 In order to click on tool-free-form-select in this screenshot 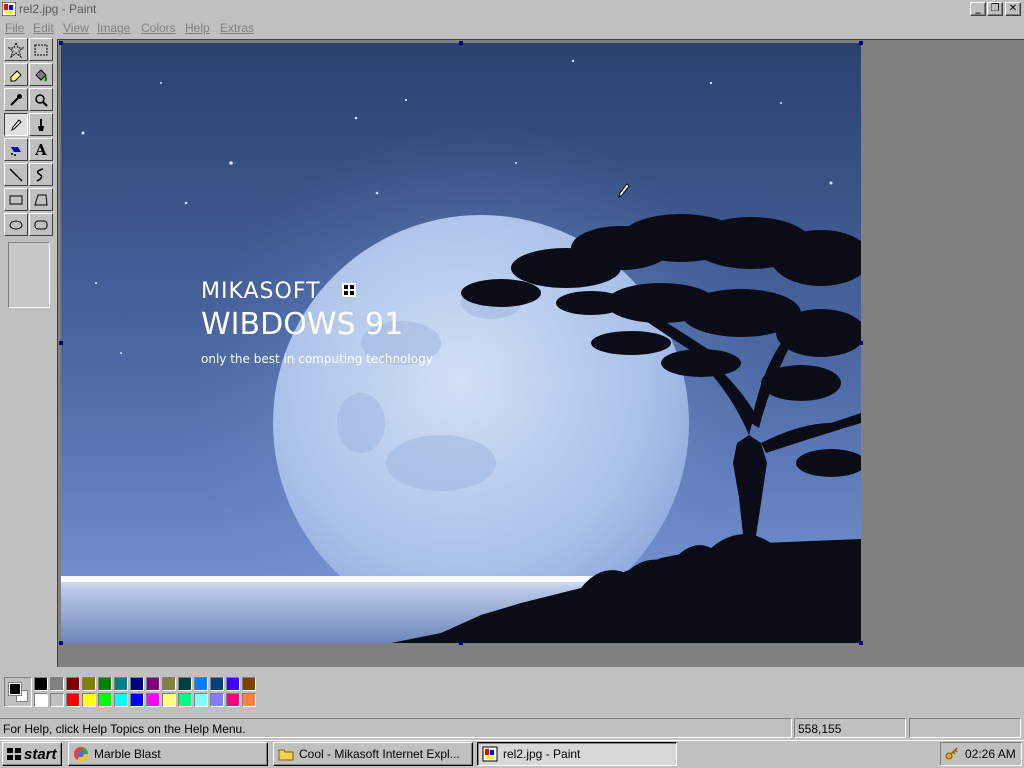, I will do `click(16, 49)`.